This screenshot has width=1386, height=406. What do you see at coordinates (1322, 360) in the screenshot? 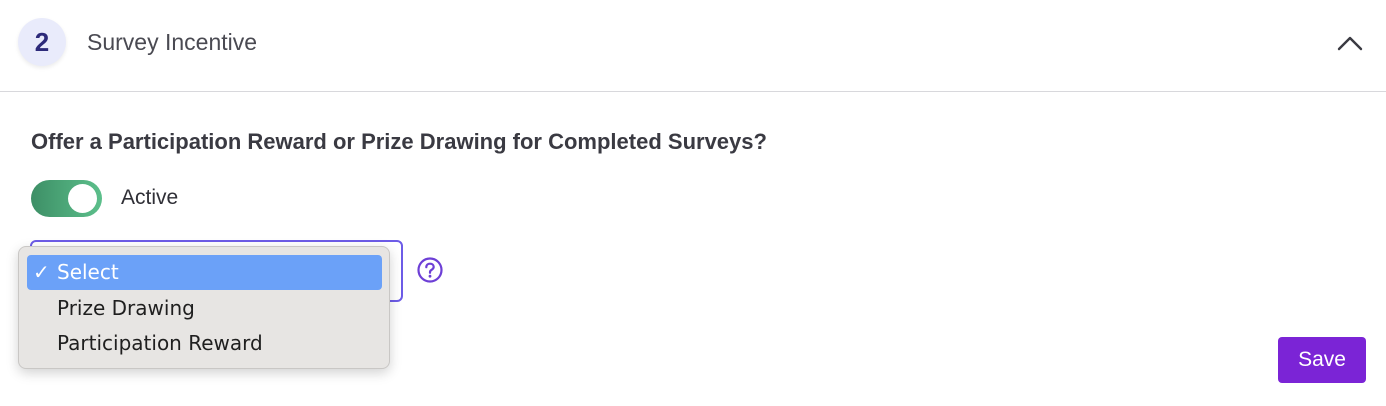
I see `save-button: Save` at bounding box center [1322, 360].